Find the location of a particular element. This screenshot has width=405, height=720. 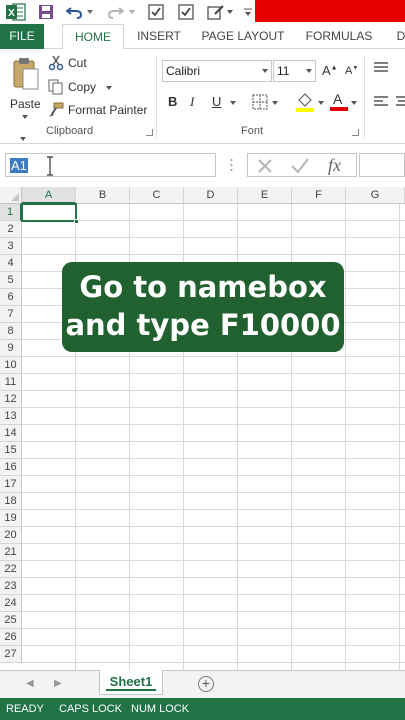

tab-insert: INSERT is located at coordinates (159, 36).